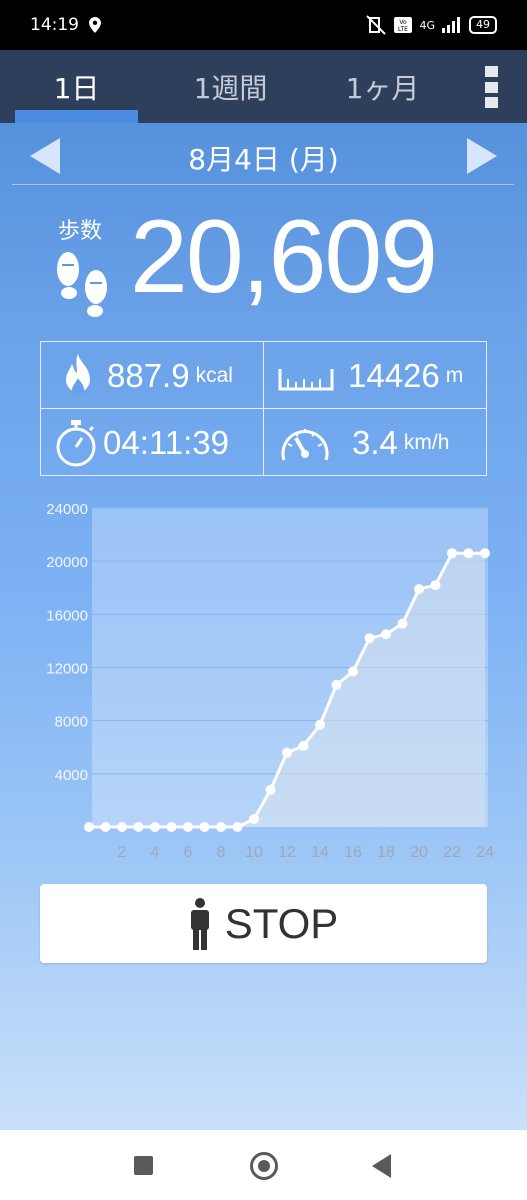 This screenshot has width=527, height=1200. I want to click on footprints-icon, so click(82, 284).